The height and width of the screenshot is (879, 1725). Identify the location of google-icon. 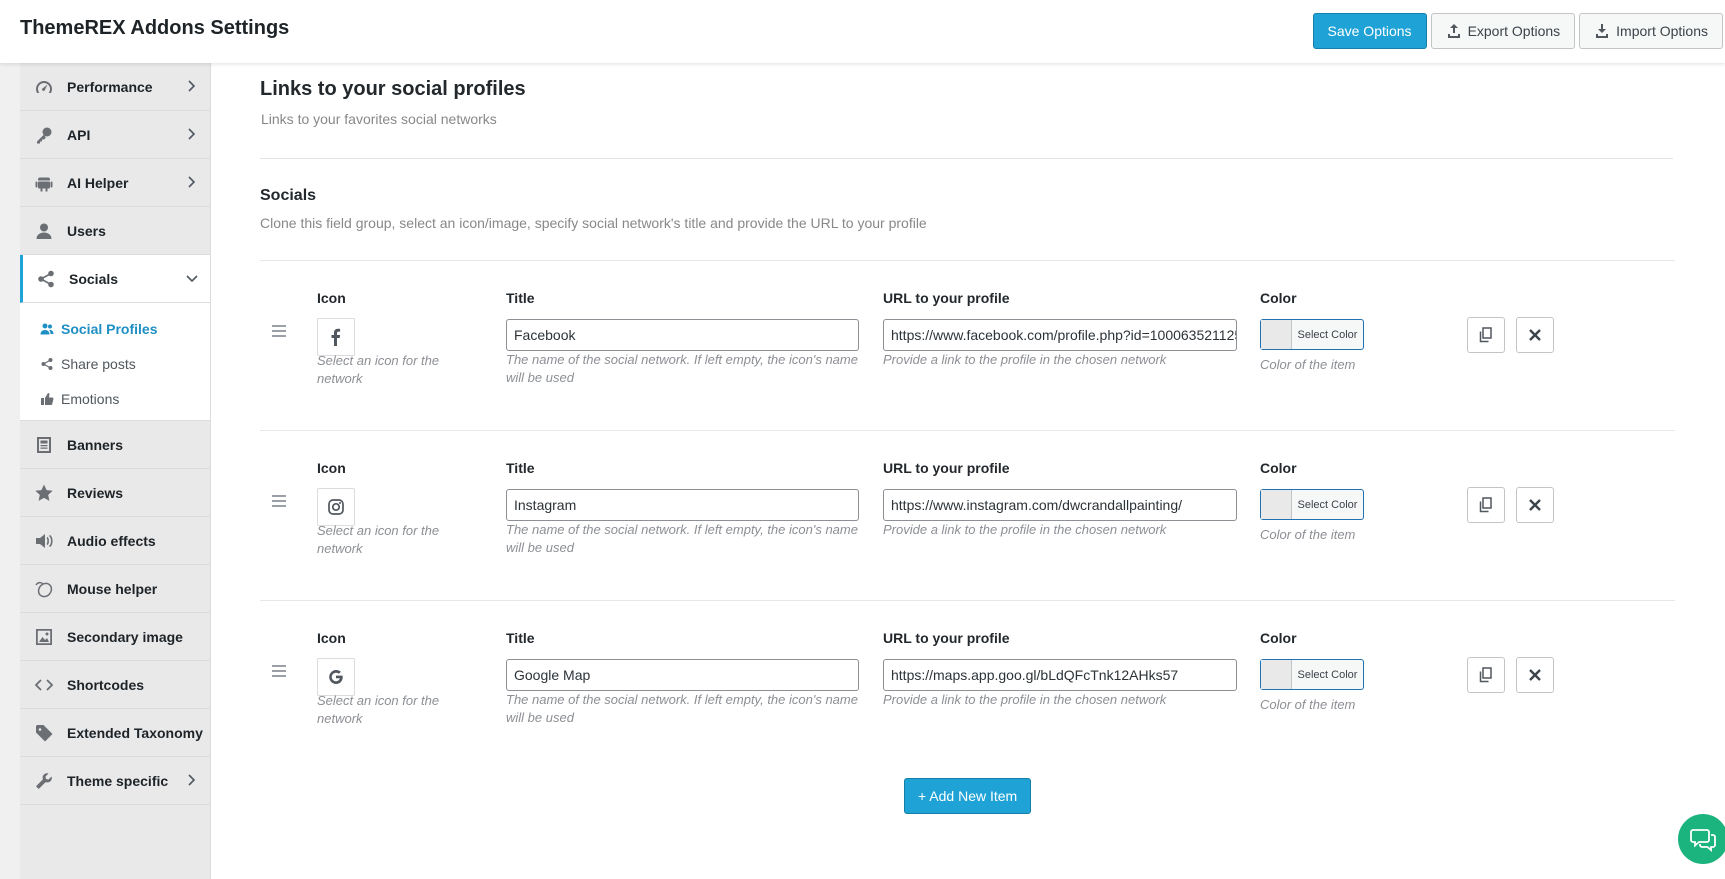
(336, 677).